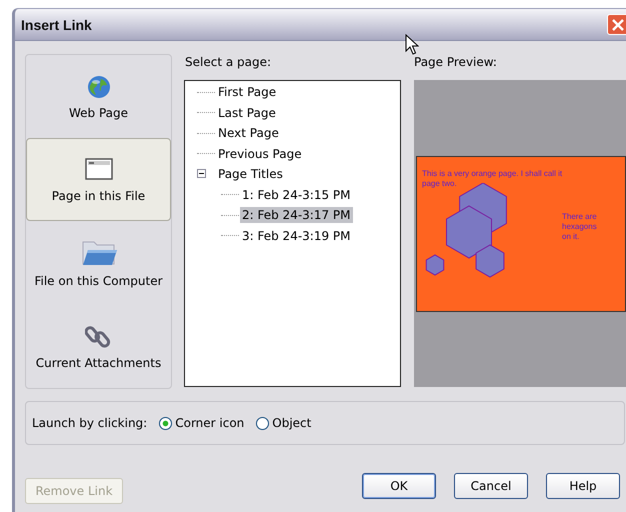 The width and height of the screenshot is (626, 512). What do you see at coordinates (247, 92) in the screenshot?
I see `tree-item: First Page` at bounding box center [247, 92].